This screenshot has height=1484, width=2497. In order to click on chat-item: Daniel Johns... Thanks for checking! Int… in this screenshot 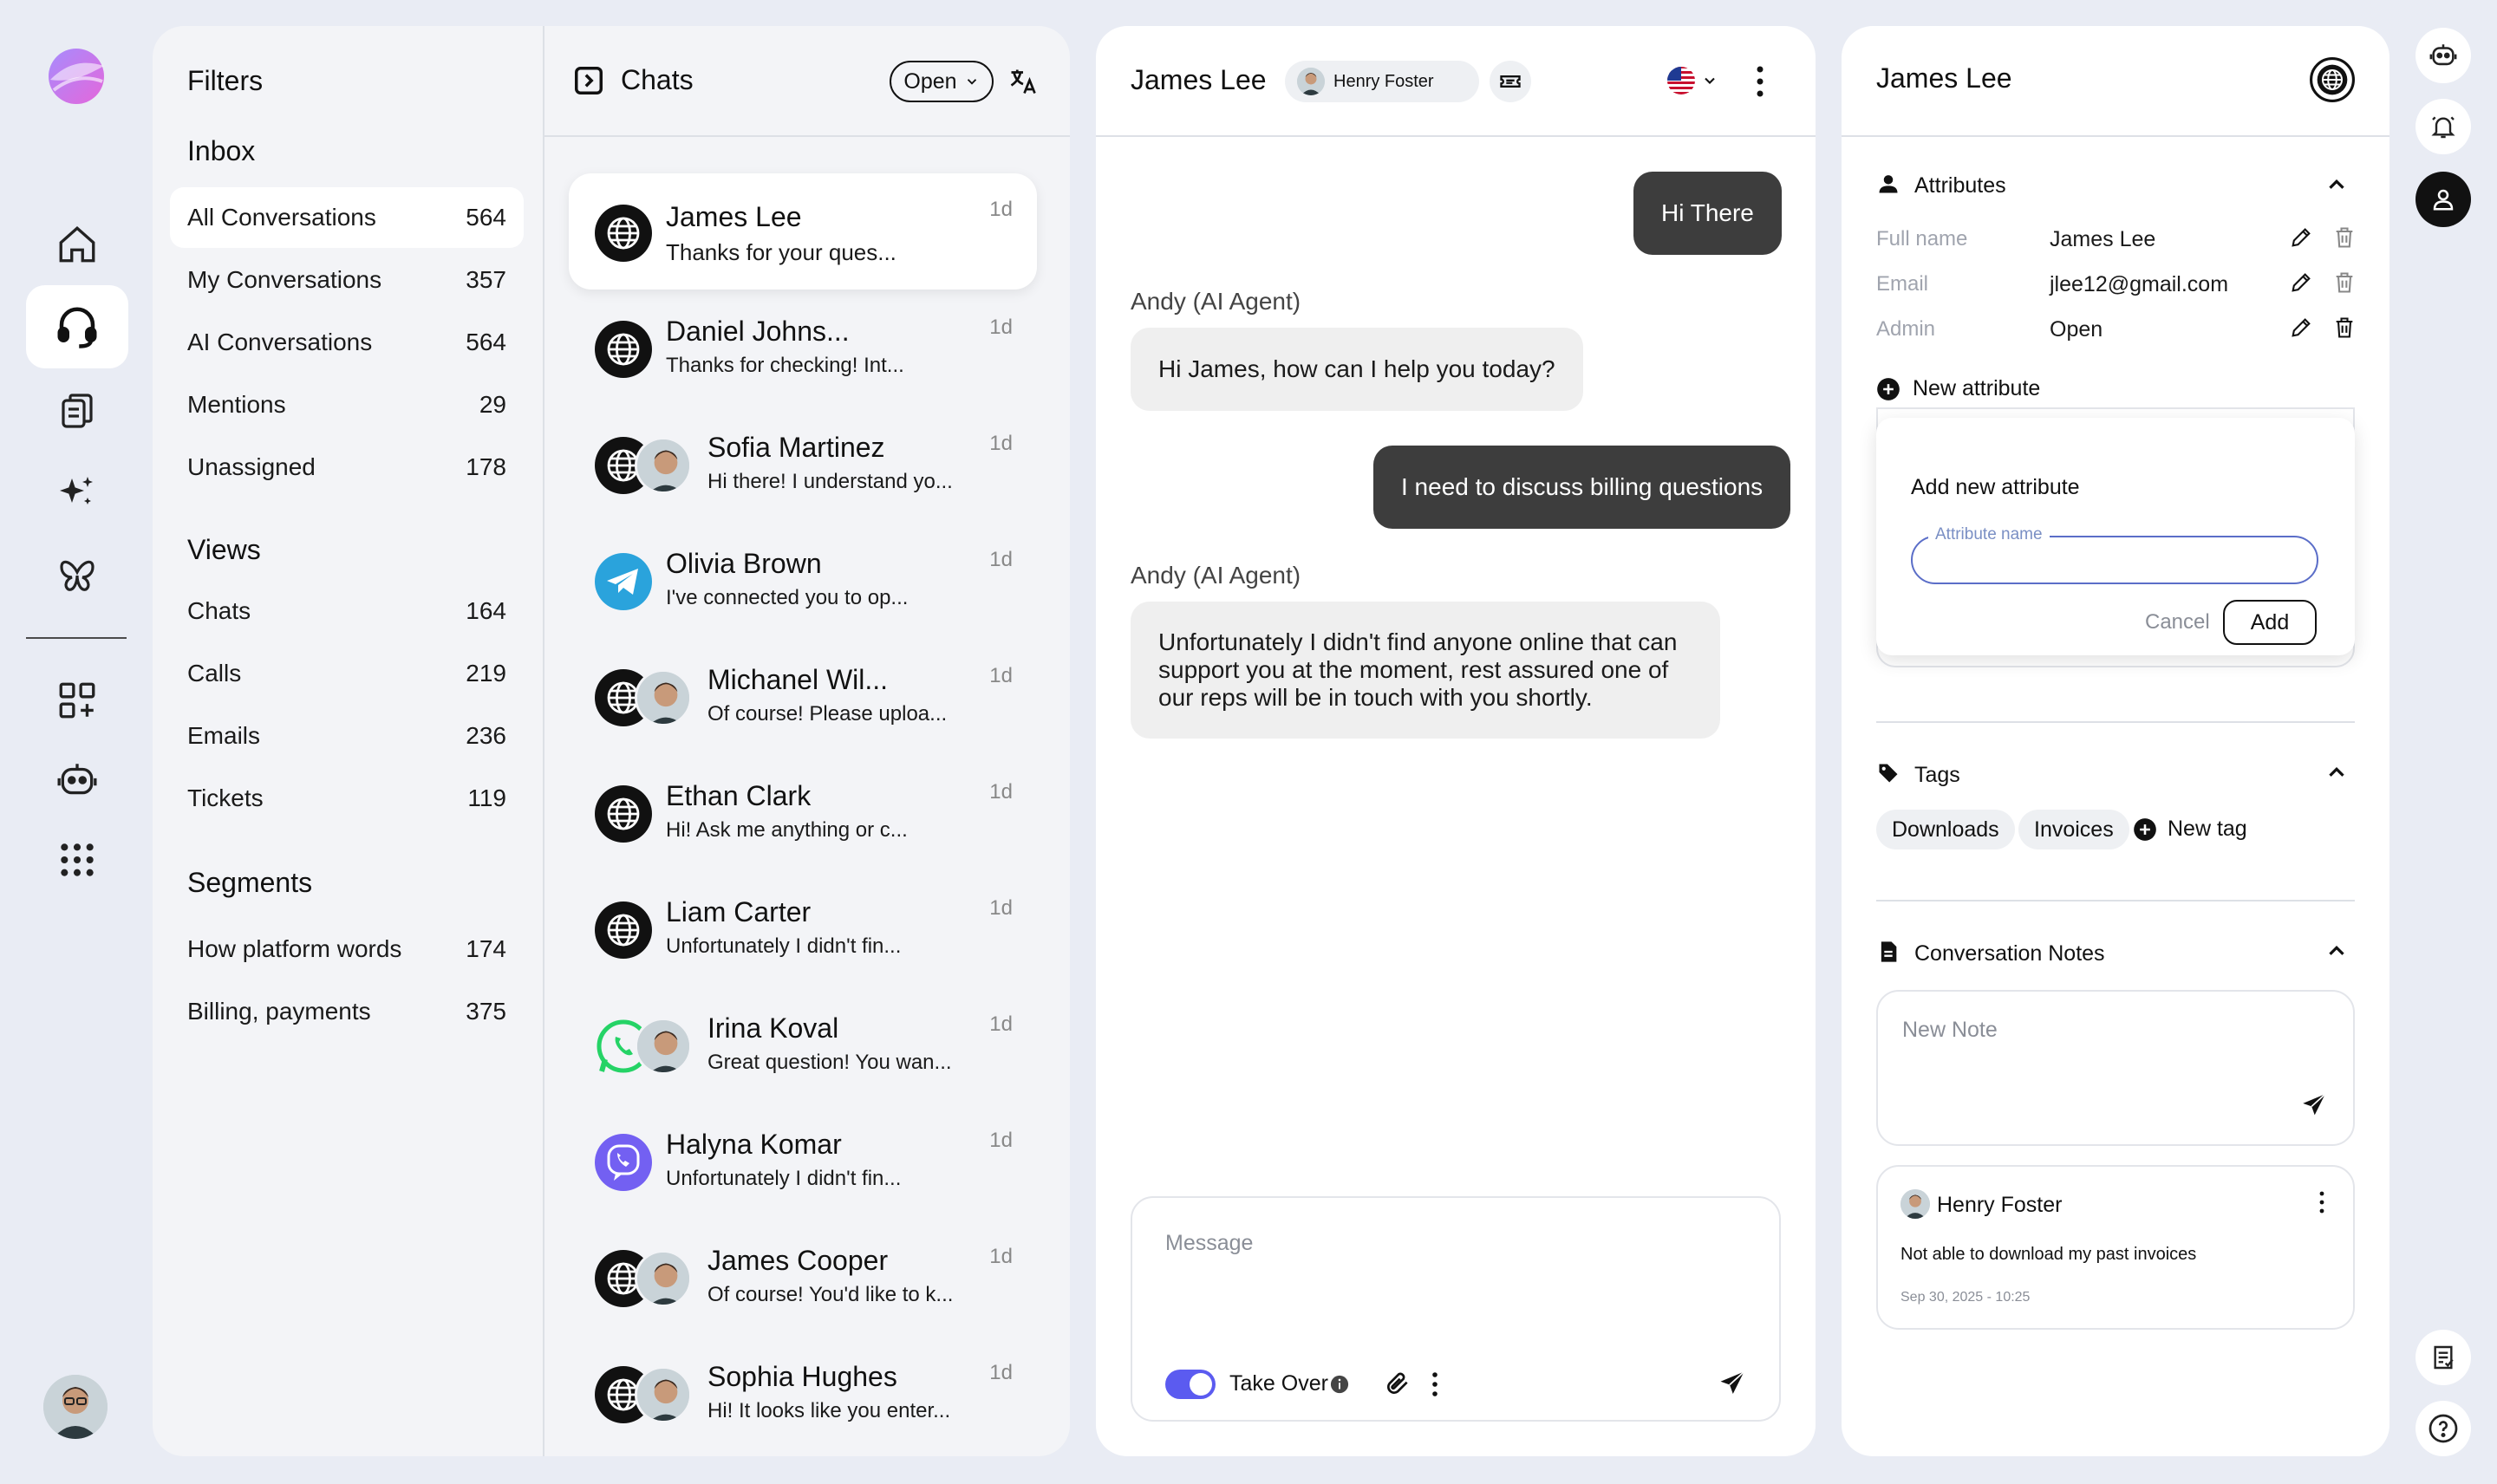, I will do `click(803, 349)`.